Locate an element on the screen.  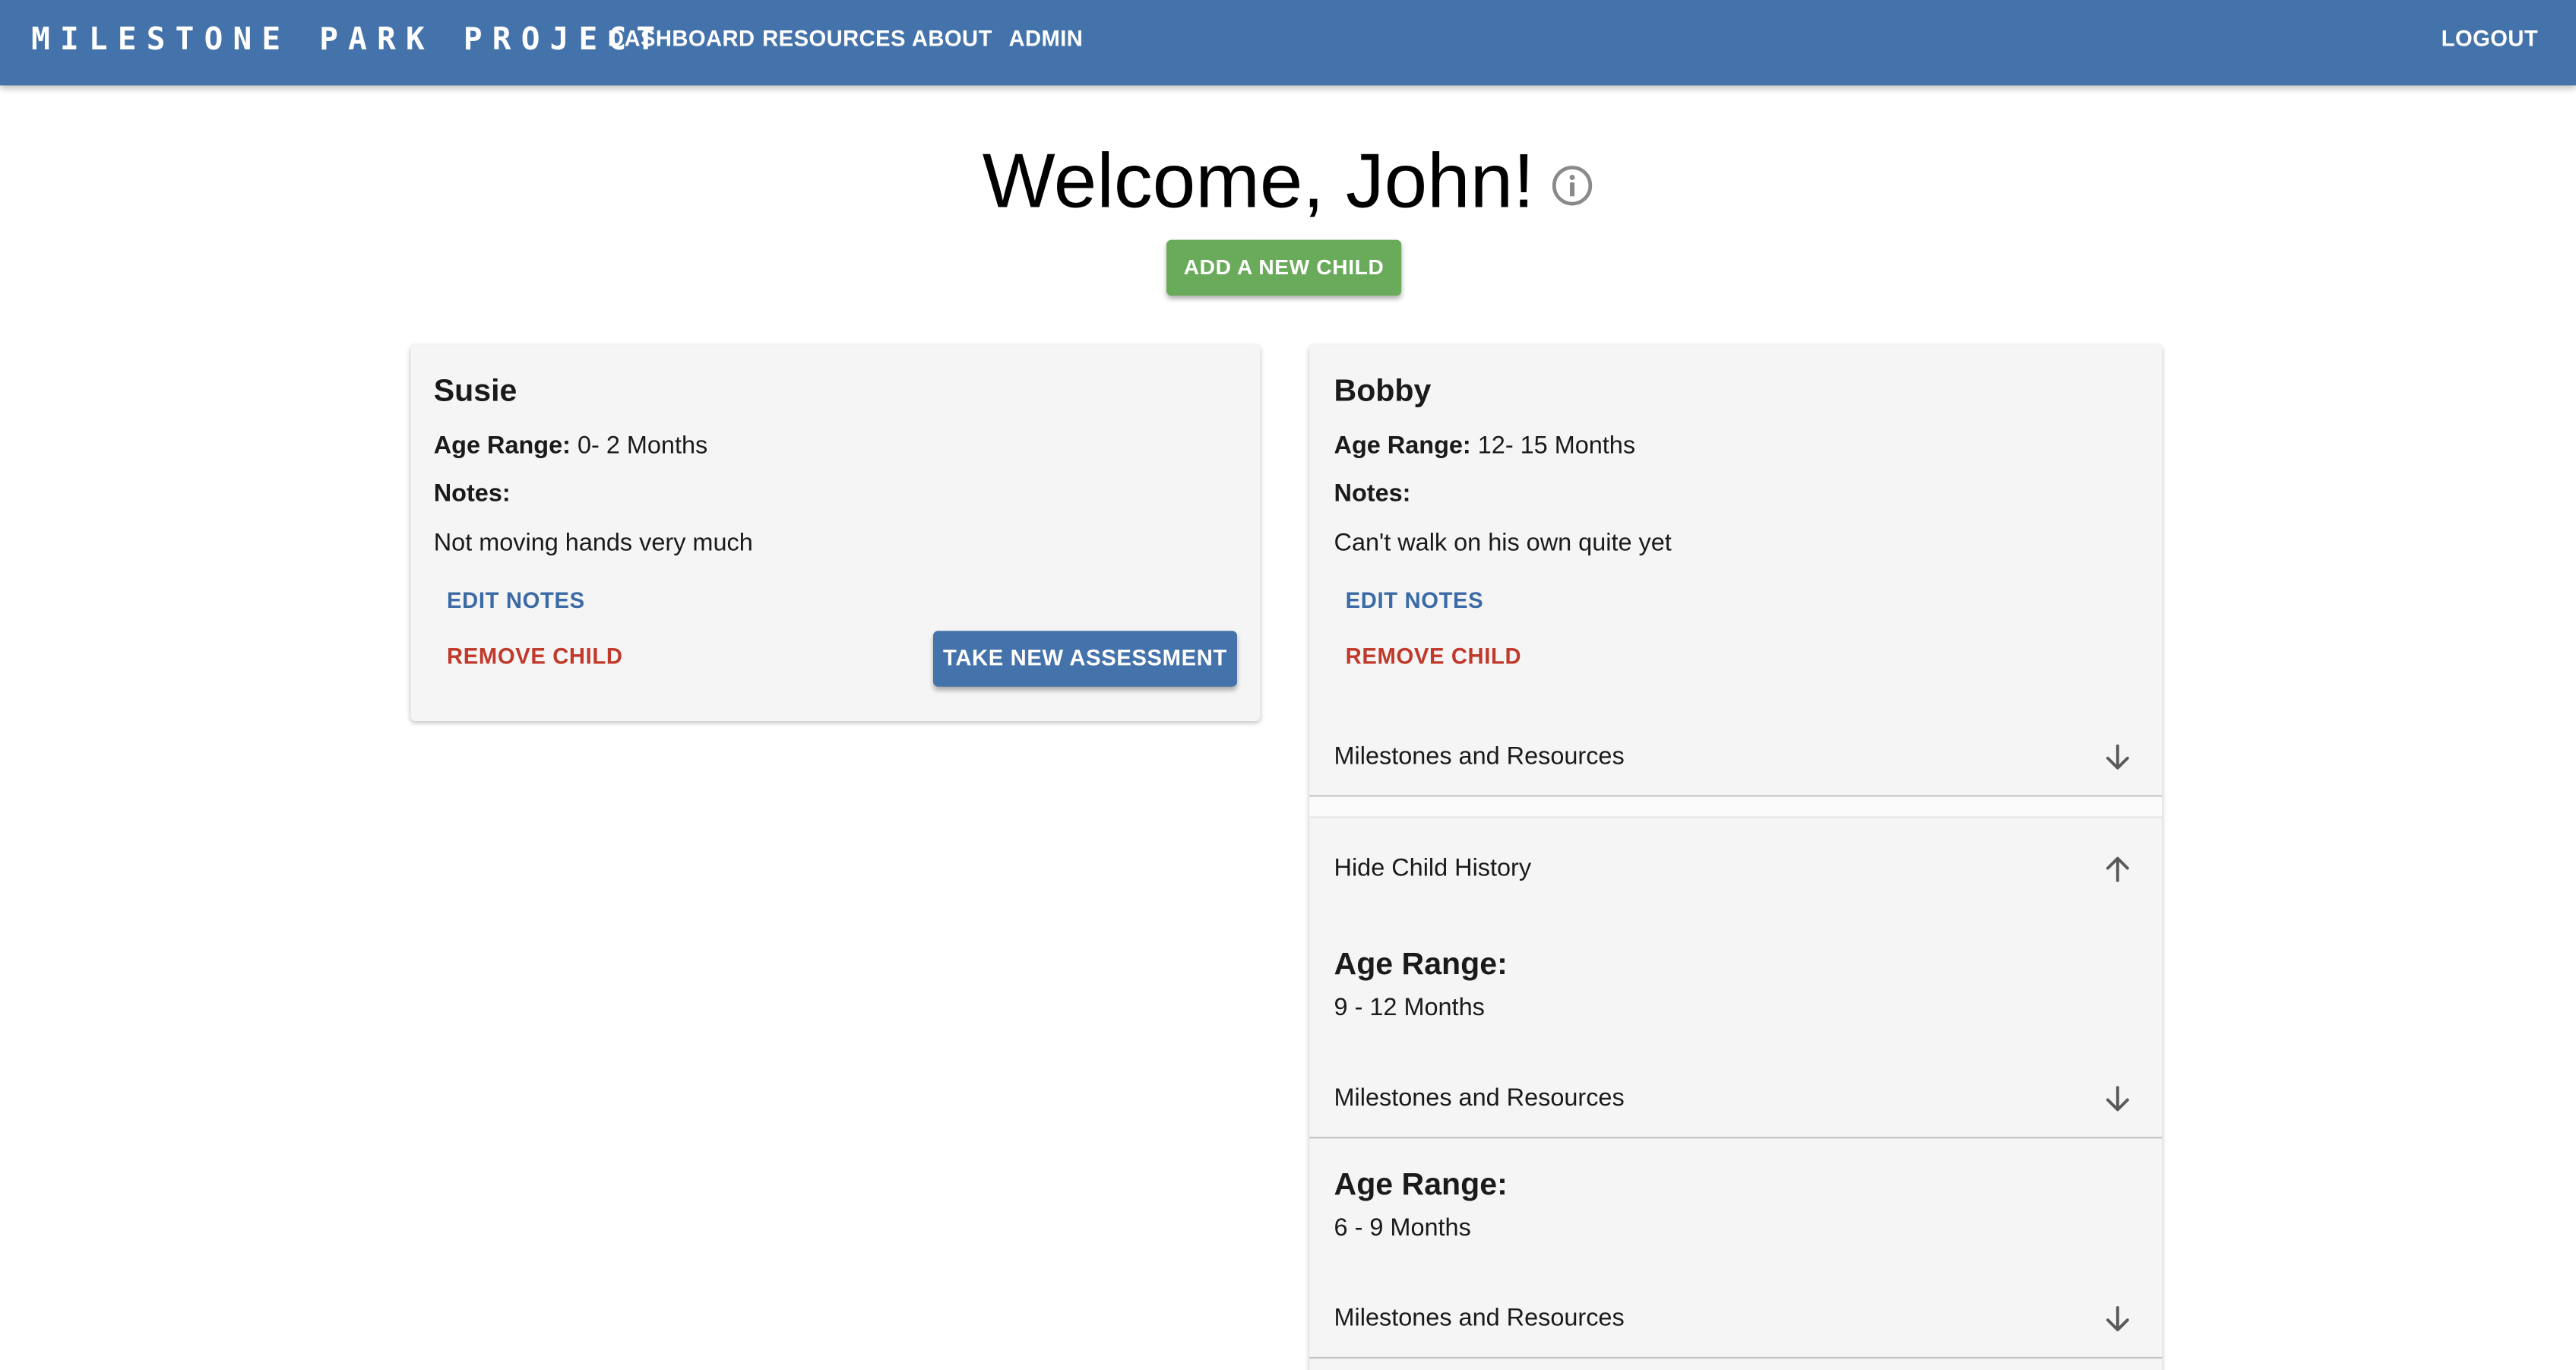
welcome-header: Welcome, John! is located at coordinates (1288, 177).